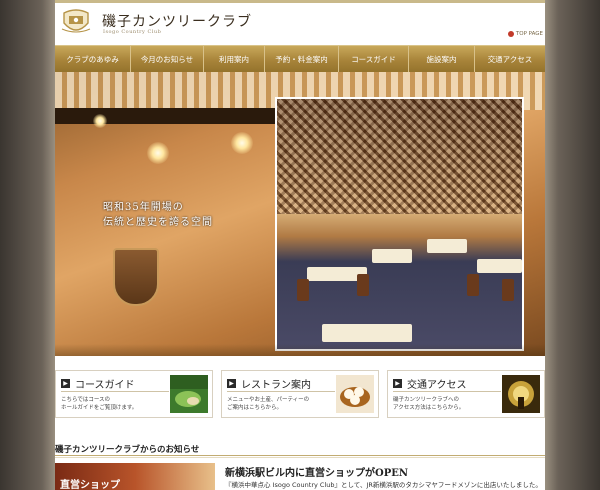  Describe the element at coordinates (466, 394) in the screenshot. I see `feature-card-access: ▶ 交通アクセス 磯子カンツリークラブへの アクセス方法はこちらから。` at that location.